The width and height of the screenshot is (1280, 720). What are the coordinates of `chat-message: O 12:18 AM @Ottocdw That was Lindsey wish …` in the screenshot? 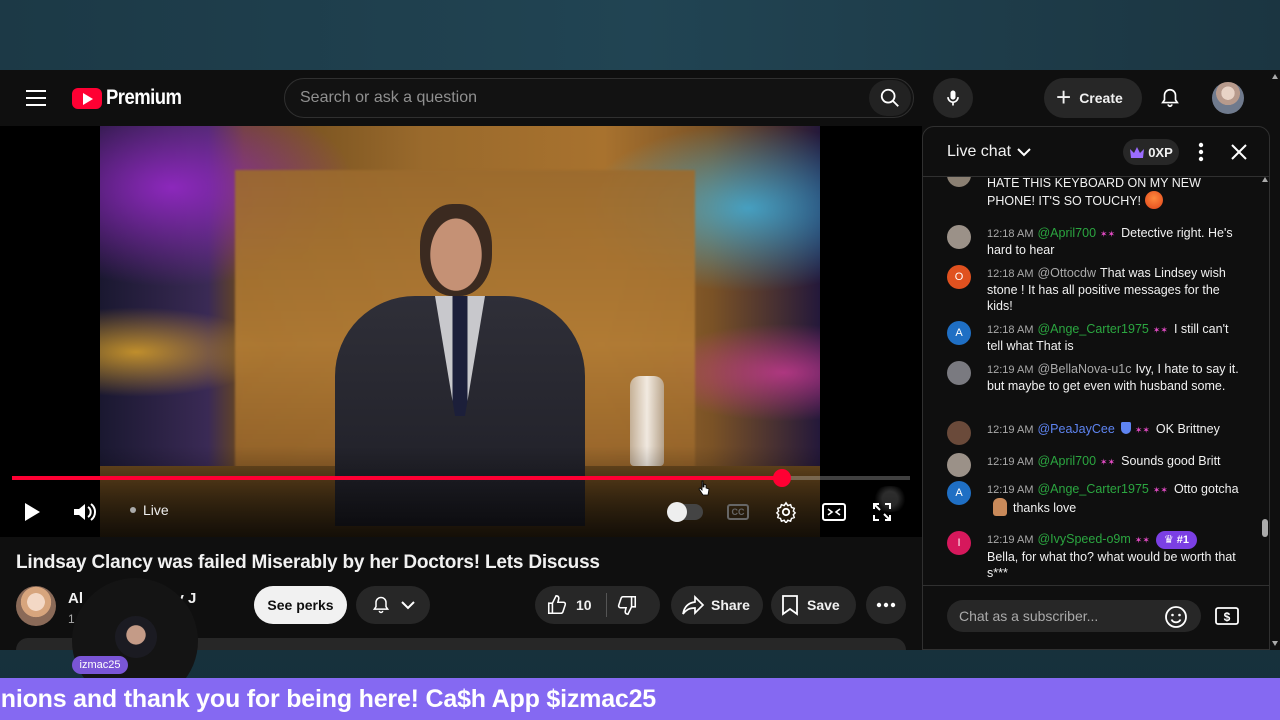 It's located at (1097, 289).